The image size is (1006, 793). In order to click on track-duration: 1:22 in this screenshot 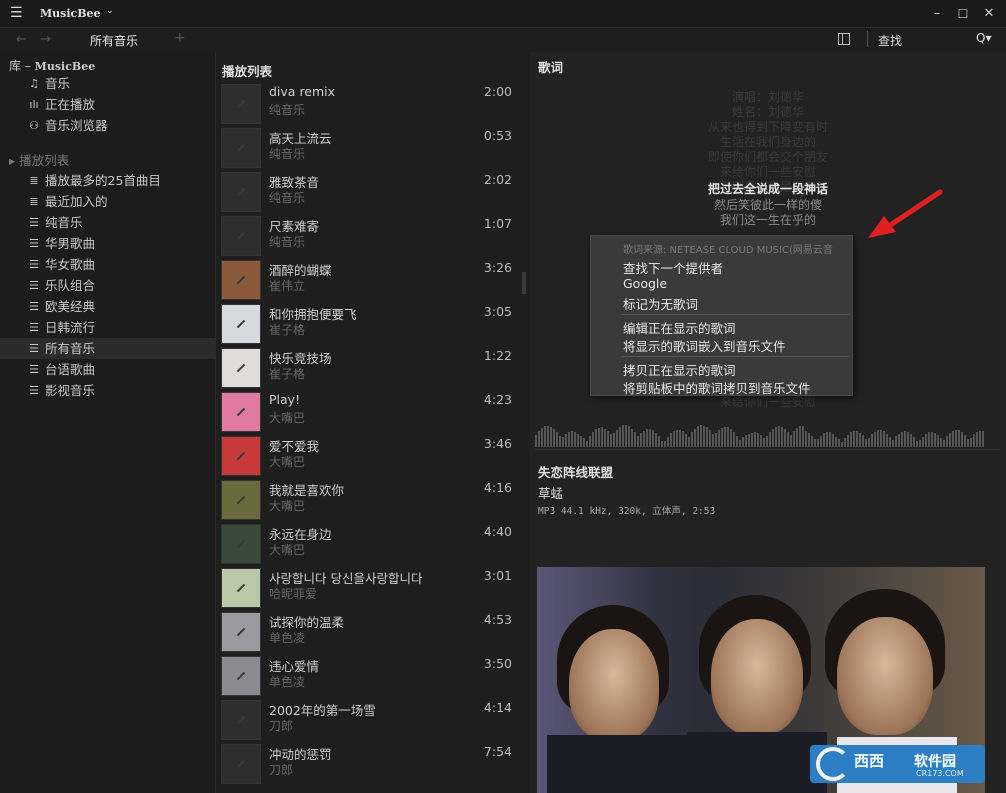, I will do `click(497, 355)`.